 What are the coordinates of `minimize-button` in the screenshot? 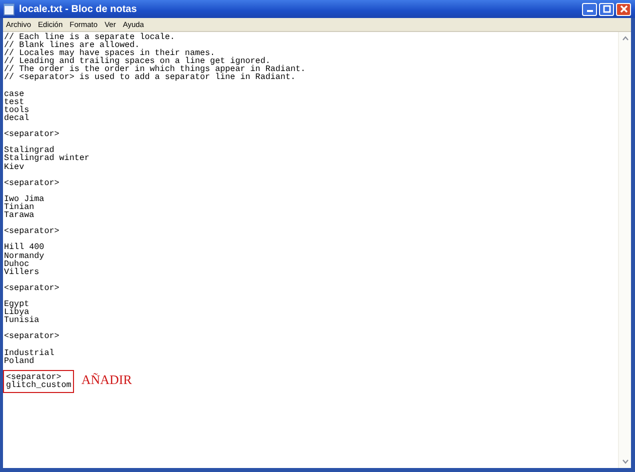 It's located at (589, 9).